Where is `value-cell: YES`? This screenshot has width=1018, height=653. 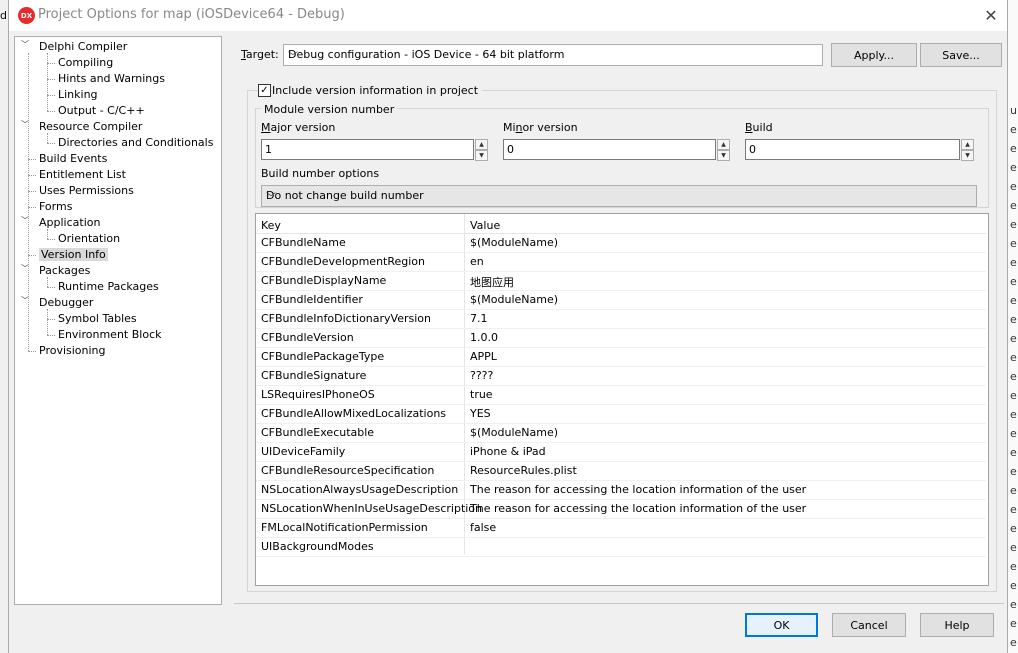 value-cell: YES is located at coordinates (480, 413).